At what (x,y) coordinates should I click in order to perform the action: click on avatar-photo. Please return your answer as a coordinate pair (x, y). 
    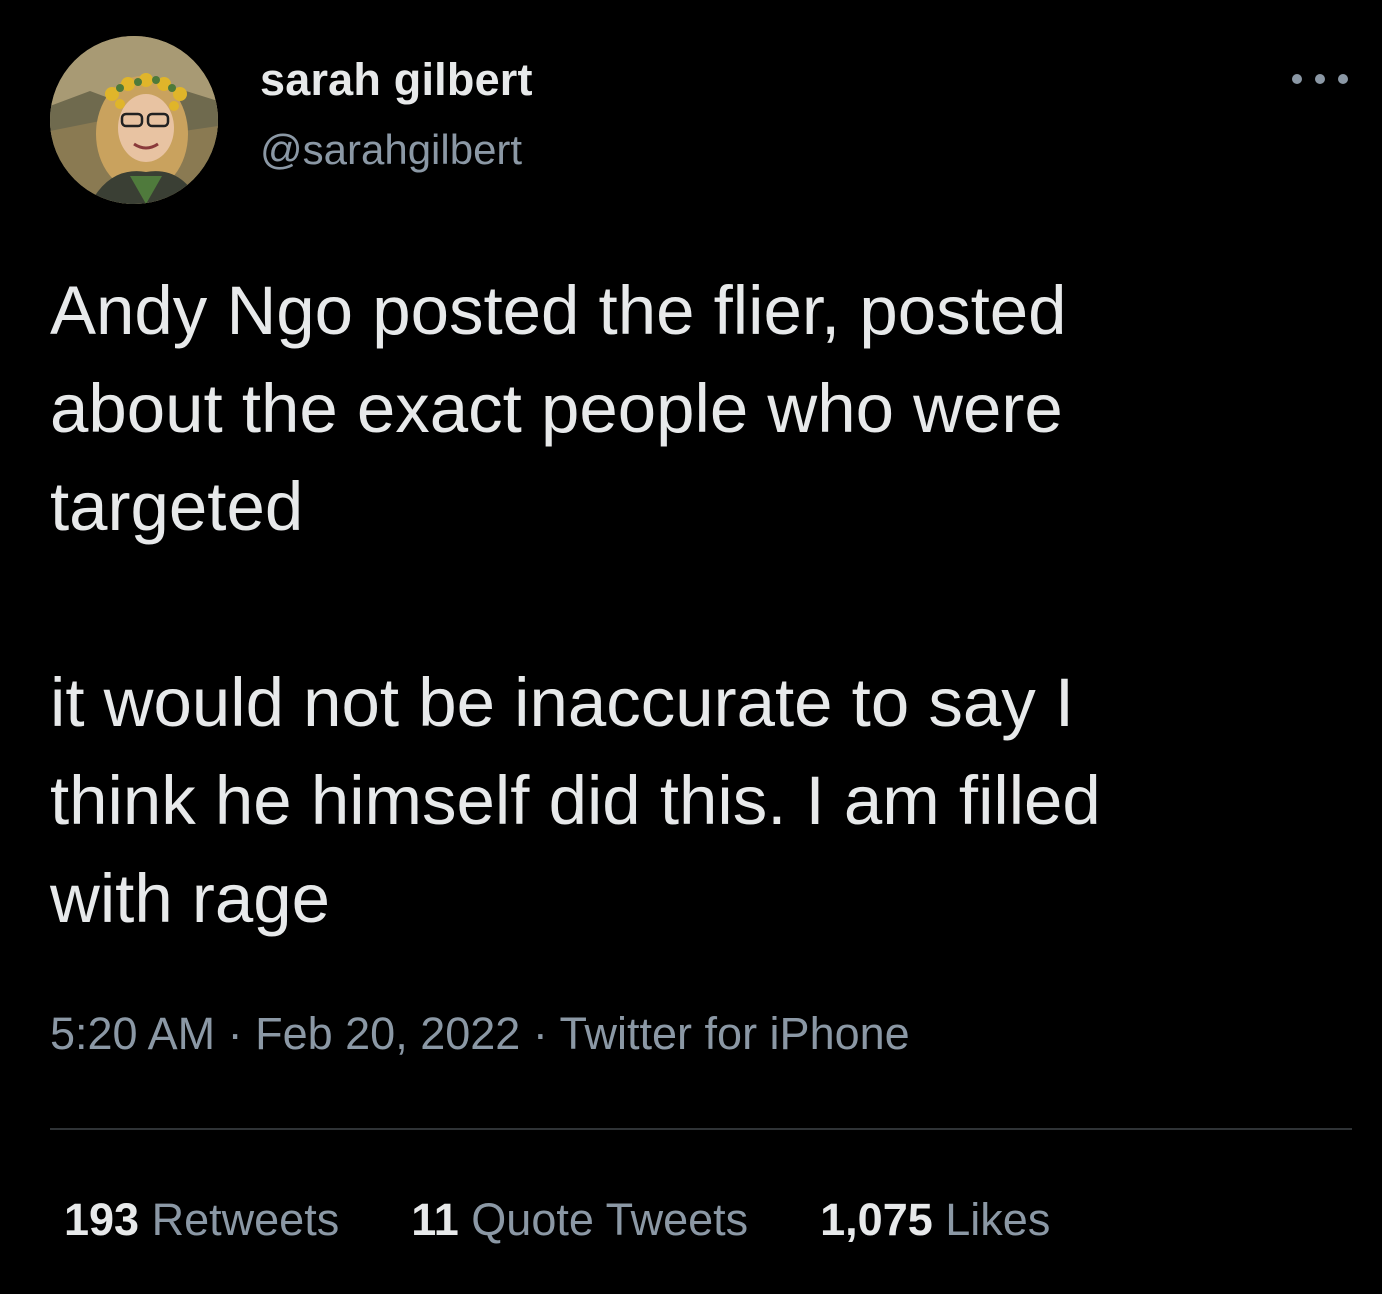
    Looking at the image, I should click on (134, 120).